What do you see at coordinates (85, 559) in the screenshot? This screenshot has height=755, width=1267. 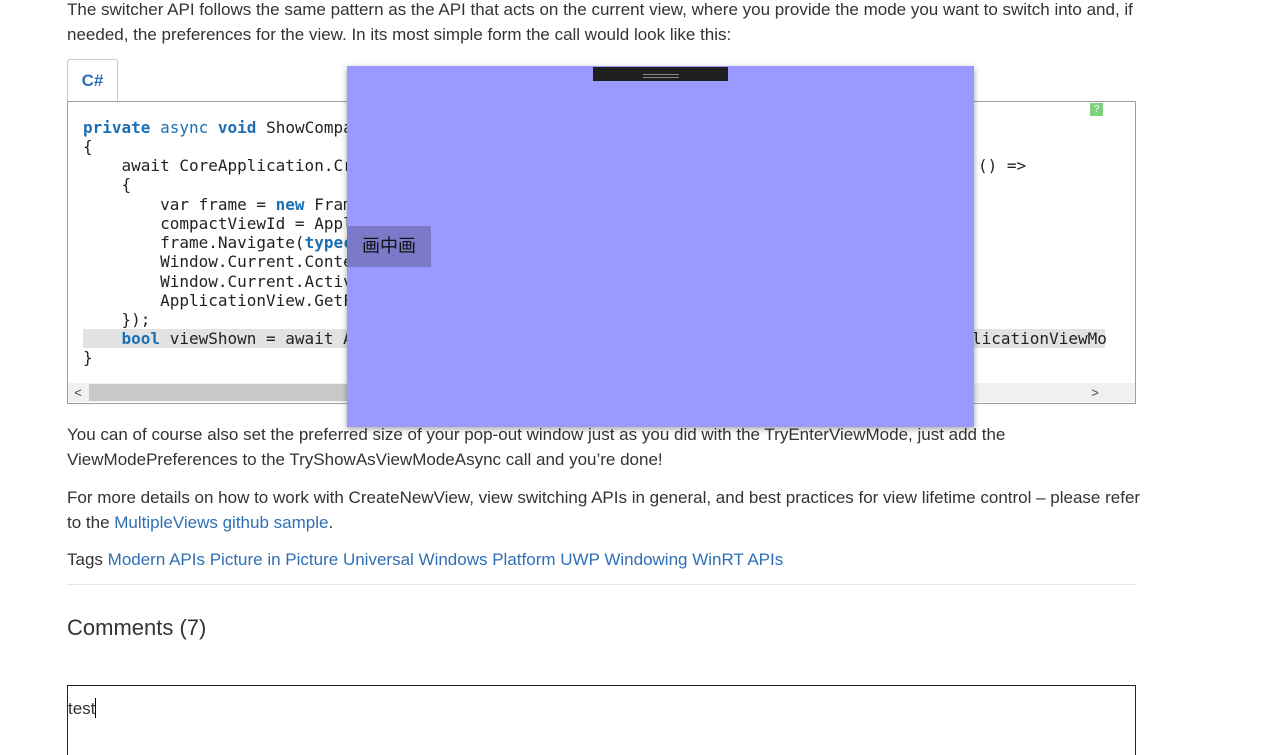 I see `tags-label: Tags` at bounding box center [85, 559].